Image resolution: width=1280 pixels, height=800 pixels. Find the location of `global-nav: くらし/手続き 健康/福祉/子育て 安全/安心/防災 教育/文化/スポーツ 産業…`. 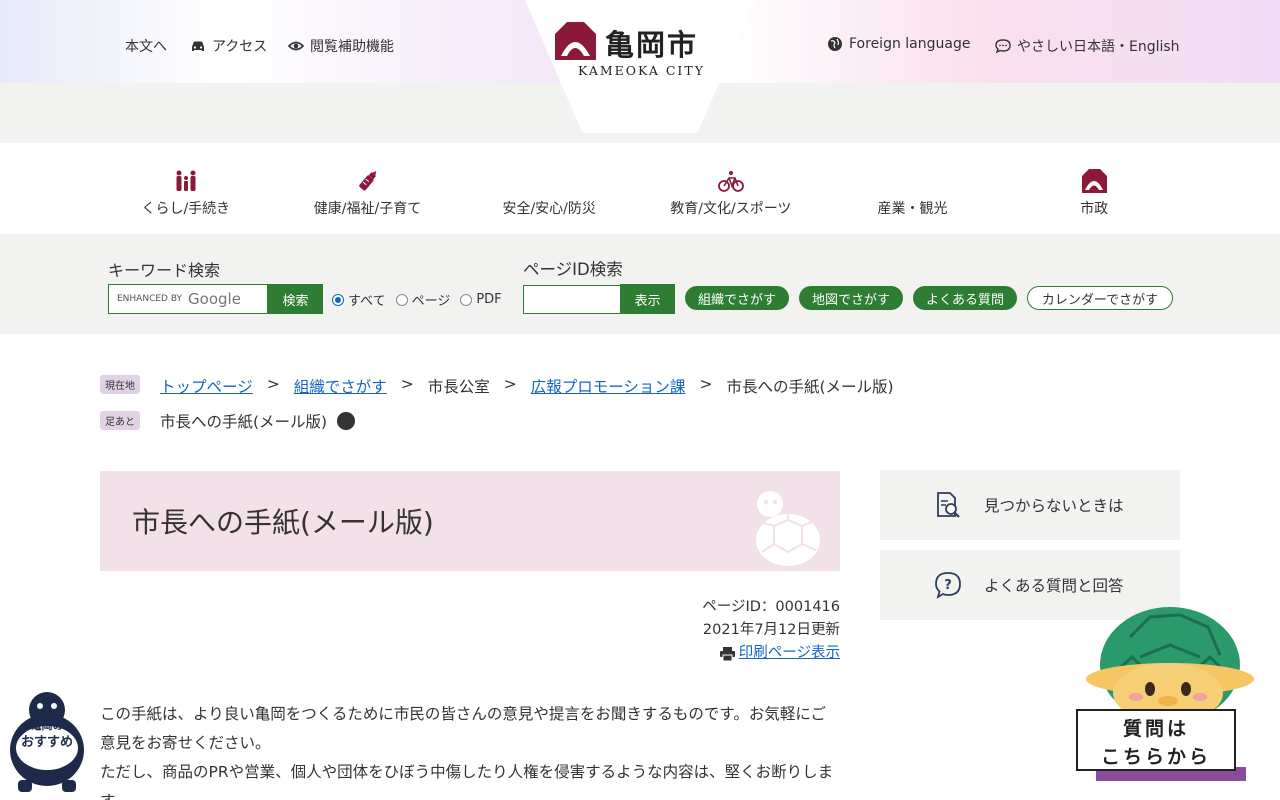

global-nav: くらし/手続き 健康/福祉/子育て 安全/安心/防災 教育/文化/スポーツ 産業… is located at coordinates (640, 188).